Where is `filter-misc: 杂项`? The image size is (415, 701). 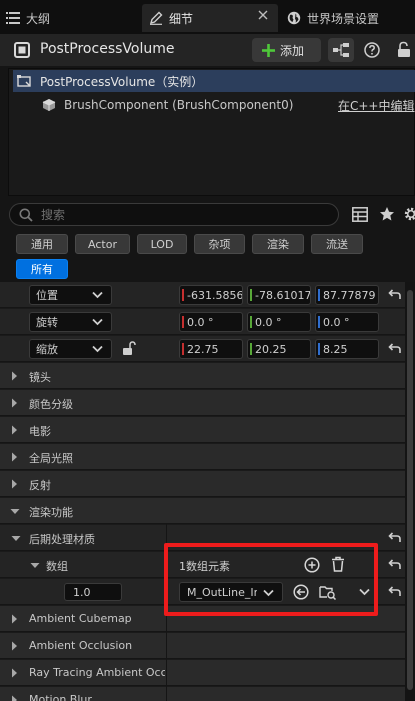 filter-misc: 杂项 is located at coordinates (219, 244).